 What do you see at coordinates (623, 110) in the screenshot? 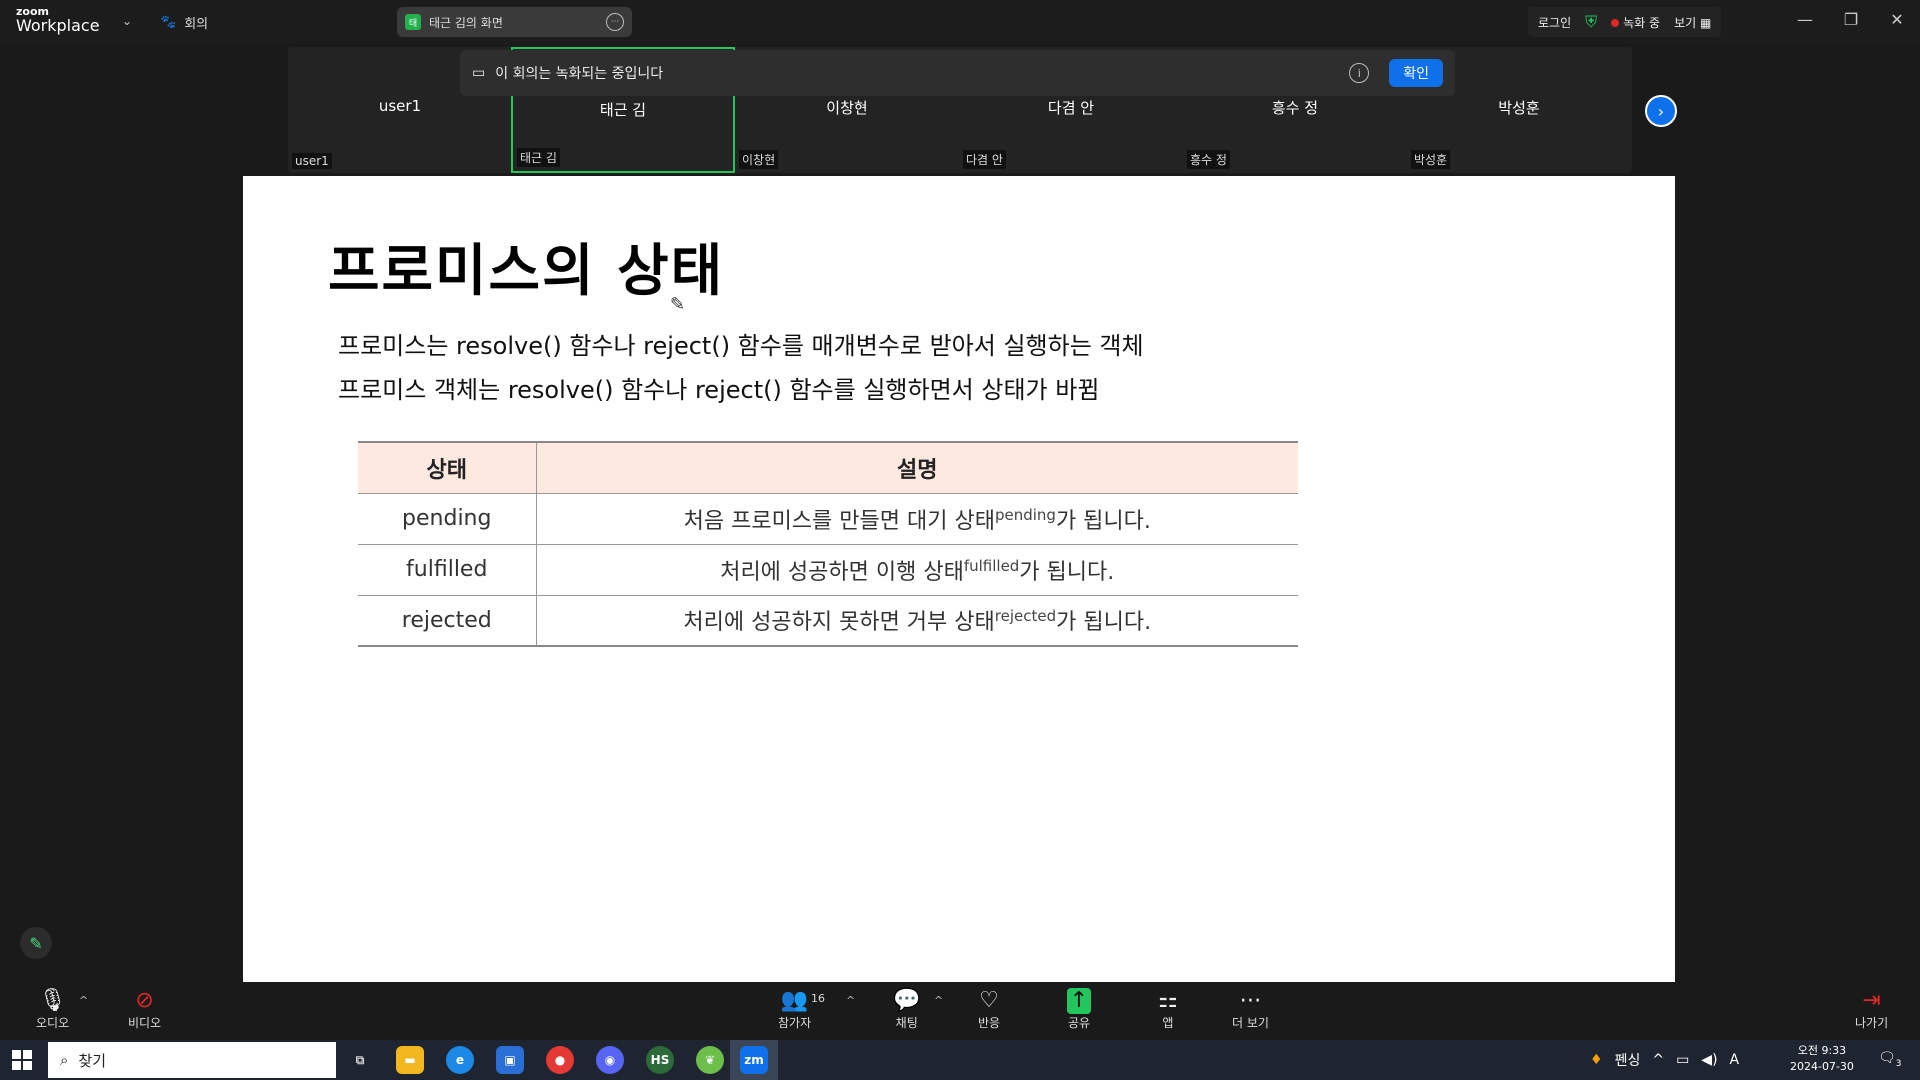
I see `participant-name: 태근 김` at bounding box center [623, 110].